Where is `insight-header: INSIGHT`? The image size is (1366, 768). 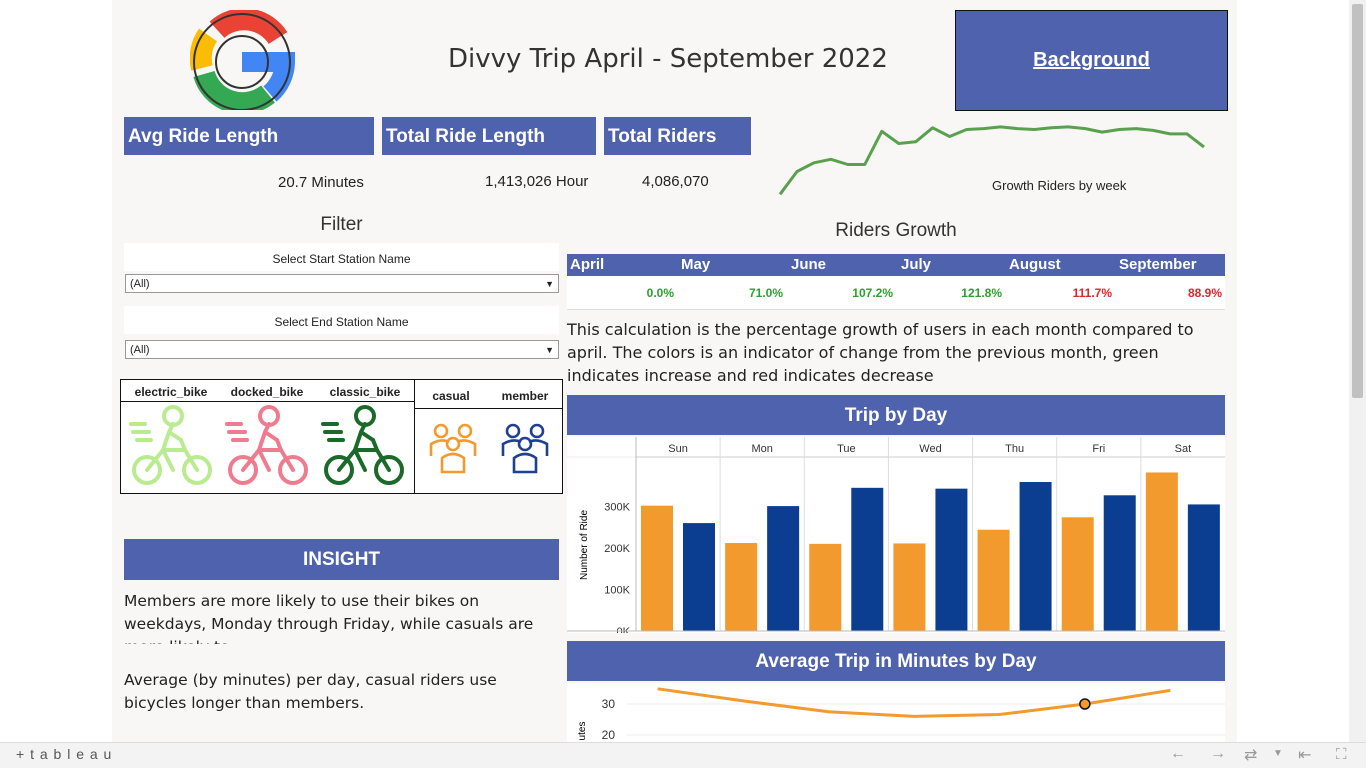 insight-header: INSIGHT is located at coordinates (341, 559).